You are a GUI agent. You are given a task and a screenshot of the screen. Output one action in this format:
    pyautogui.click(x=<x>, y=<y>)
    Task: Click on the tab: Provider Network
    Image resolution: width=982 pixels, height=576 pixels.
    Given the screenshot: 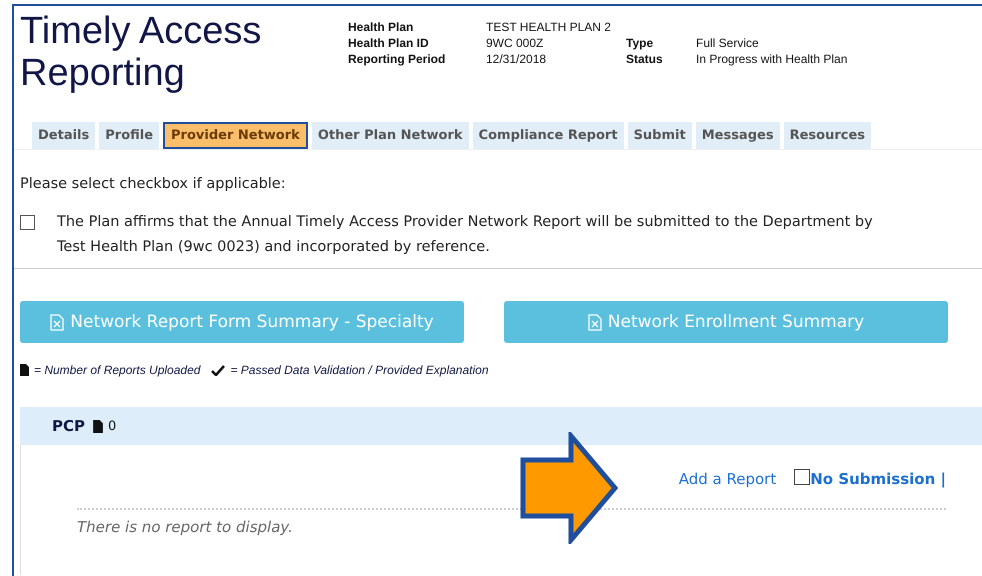 What is the action you would take?
    pyautogui.click(x=235, y=135)
    